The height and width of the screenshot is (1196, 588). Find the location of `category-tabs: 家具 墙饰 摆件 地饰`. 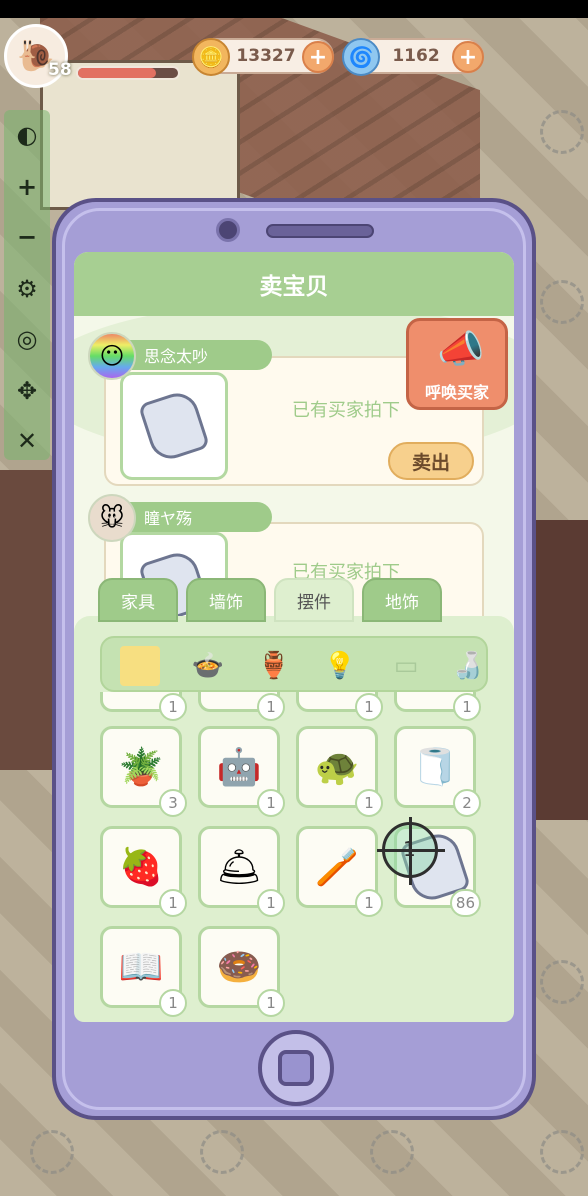

category-tabs: 家具 墙饰 摆件 地饰 is located at coordinates (270, 600).